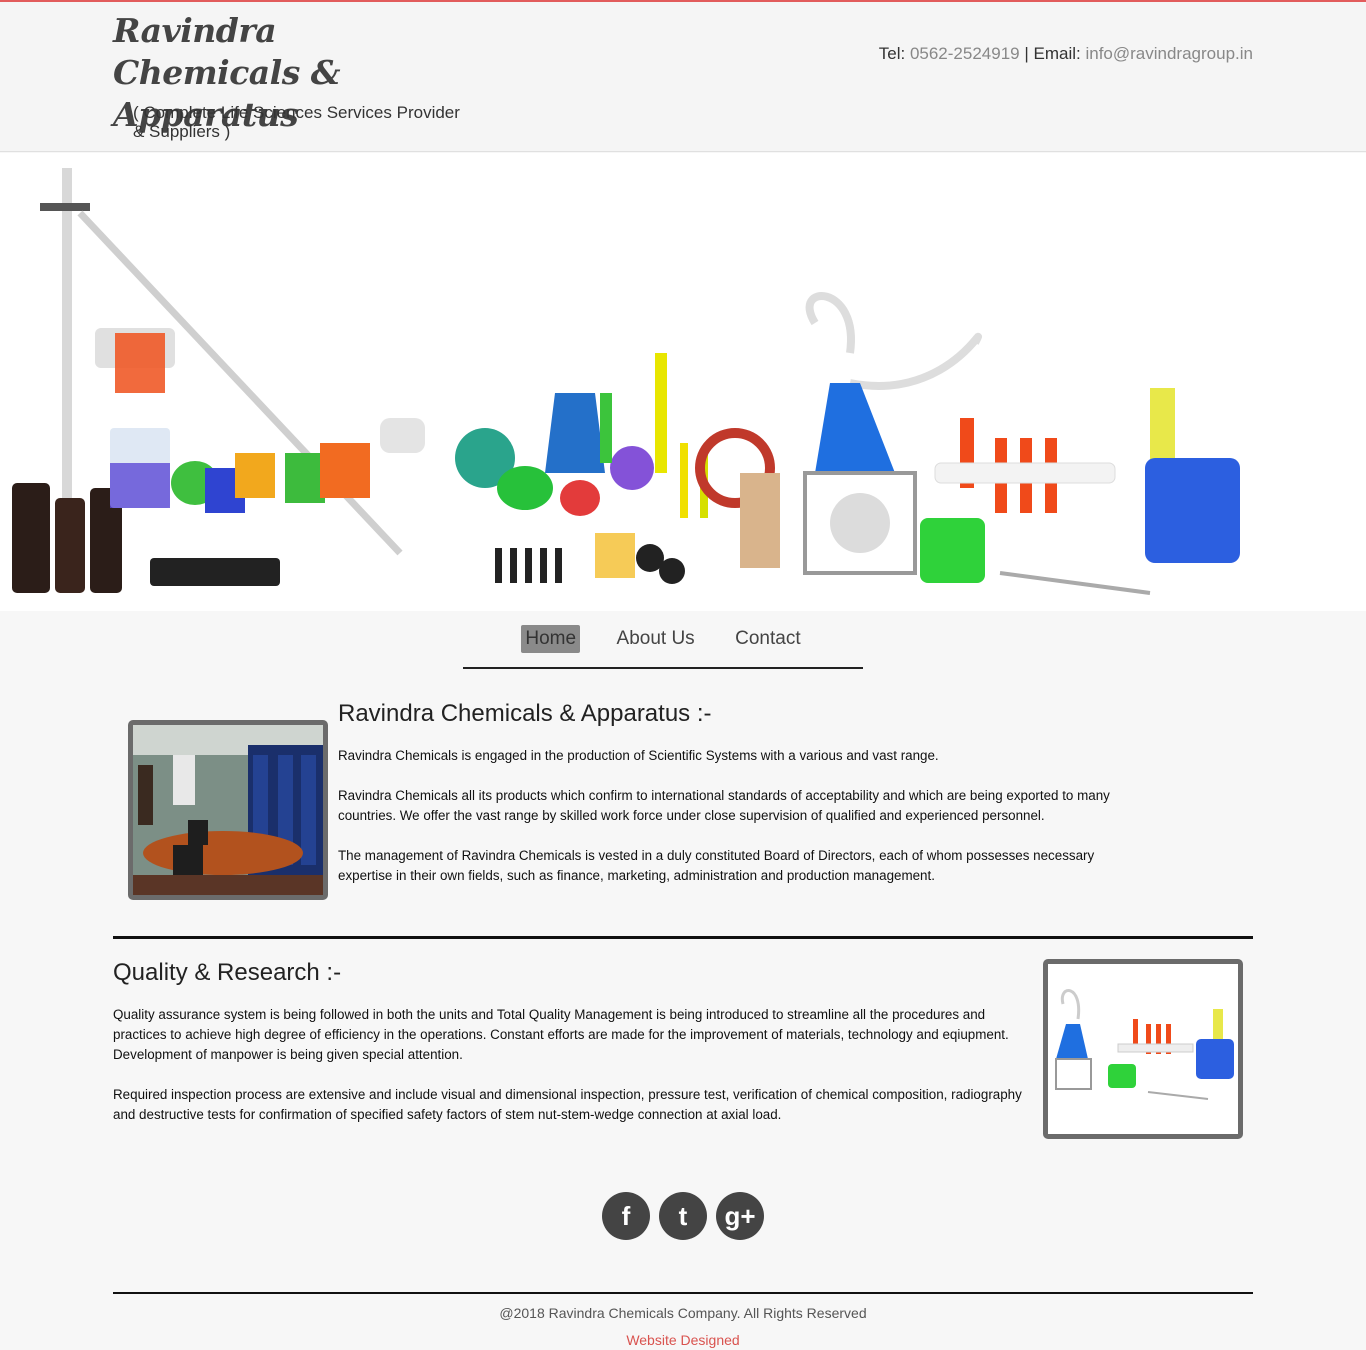 The image size is (1366, 1350). Describe the element at coordinates (683, 937) in the screenshot. I see `section-divider` at that location.